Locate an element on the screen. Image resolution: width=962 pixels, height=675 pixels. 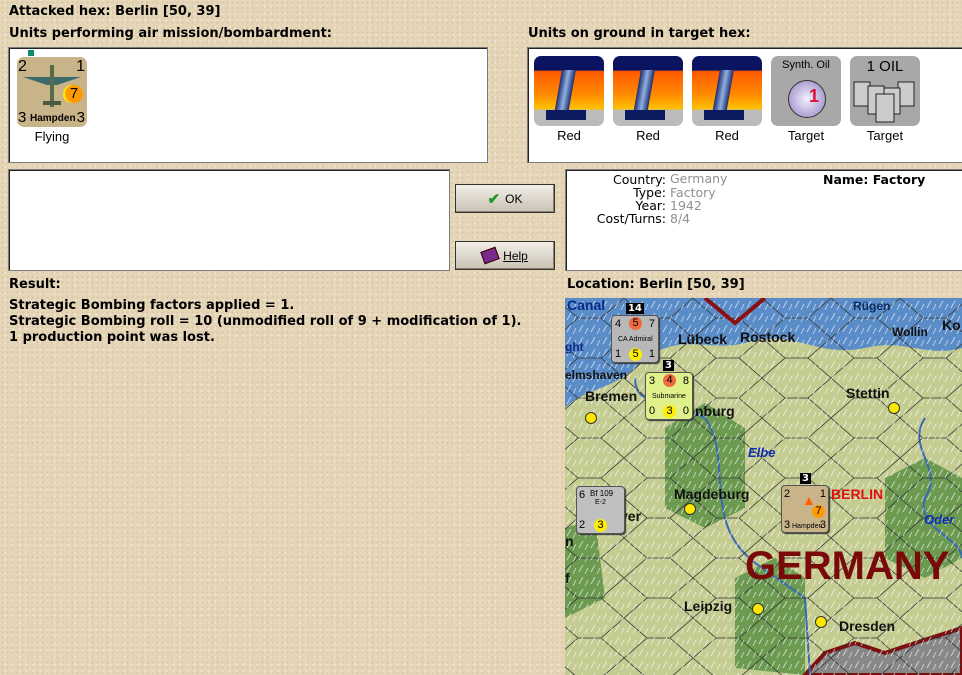
air-units-list: 2 1 7 3 Hampden 3 Flying is located at coordinates (248, 105).